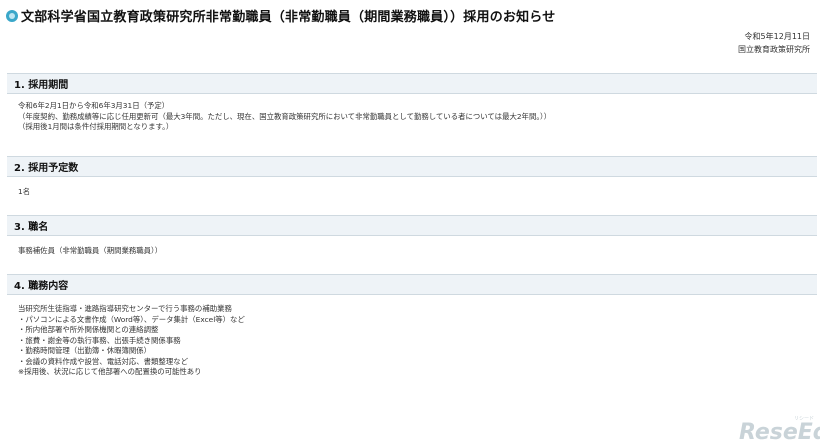 The height and width of the screenshot is (446, 826). Describe the element at coordinates (24, 191) in the screenshot. I see `body-line: 1名` at that location.